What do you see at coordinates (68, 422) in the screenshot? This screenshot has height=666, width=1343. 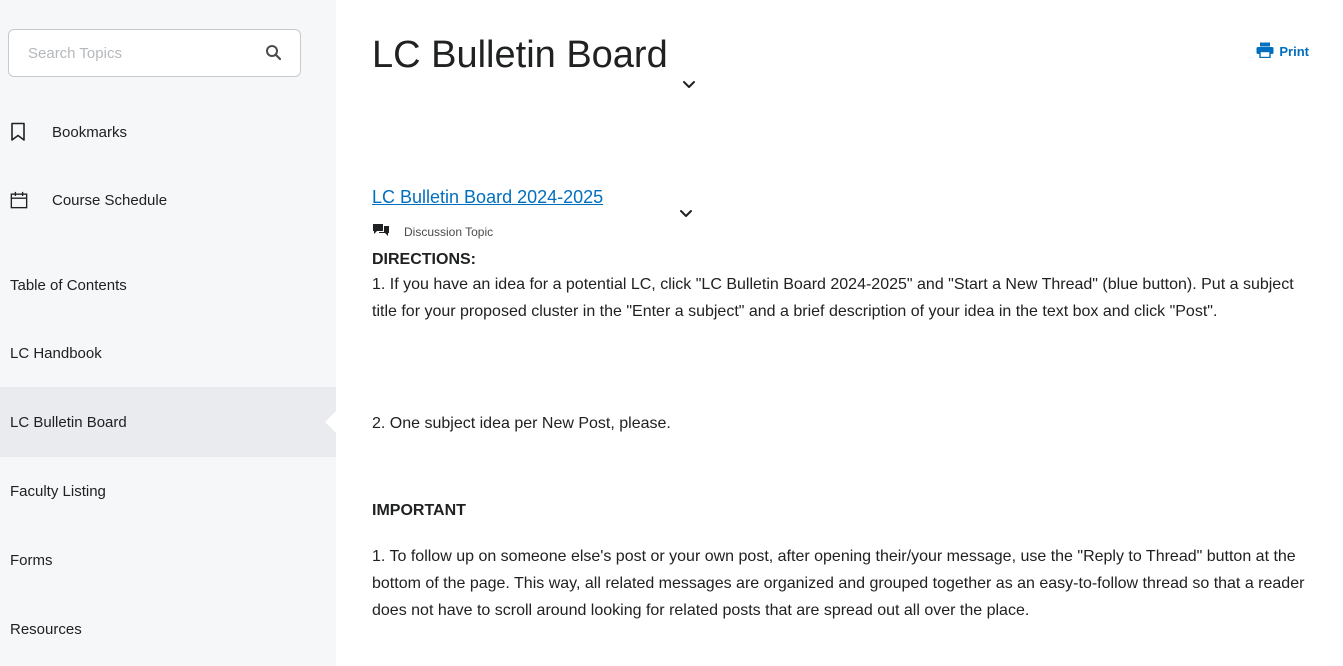 I see `sidebar-item-label: LC Bulletin Board` at bounding box center [68, 422].